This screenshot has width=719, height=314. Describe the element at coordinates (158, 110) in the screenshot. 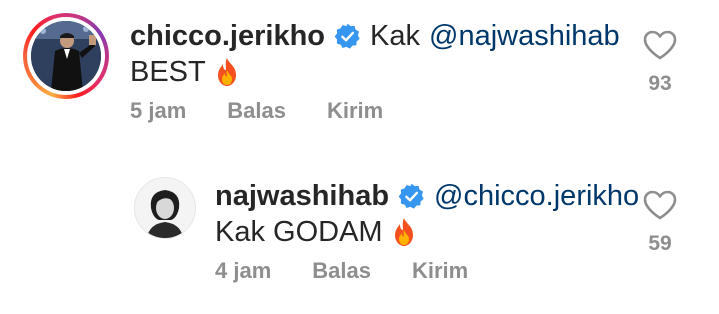

I see `comment-time: 5 jam` at that location.